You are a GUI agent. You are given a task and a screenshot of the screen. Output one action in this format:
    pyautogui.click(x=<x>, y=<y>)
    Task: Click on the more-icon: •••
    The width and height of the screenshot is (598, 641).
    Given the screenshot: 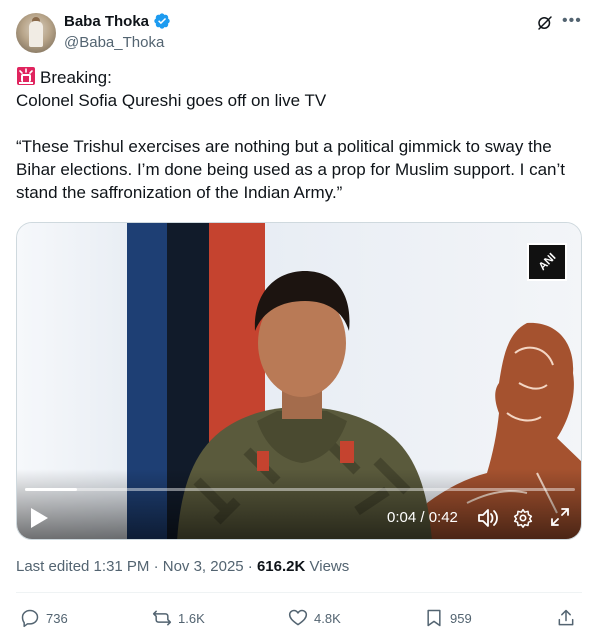 What is the action you would take?
    pyautogui.click(x=572, y=22)
    